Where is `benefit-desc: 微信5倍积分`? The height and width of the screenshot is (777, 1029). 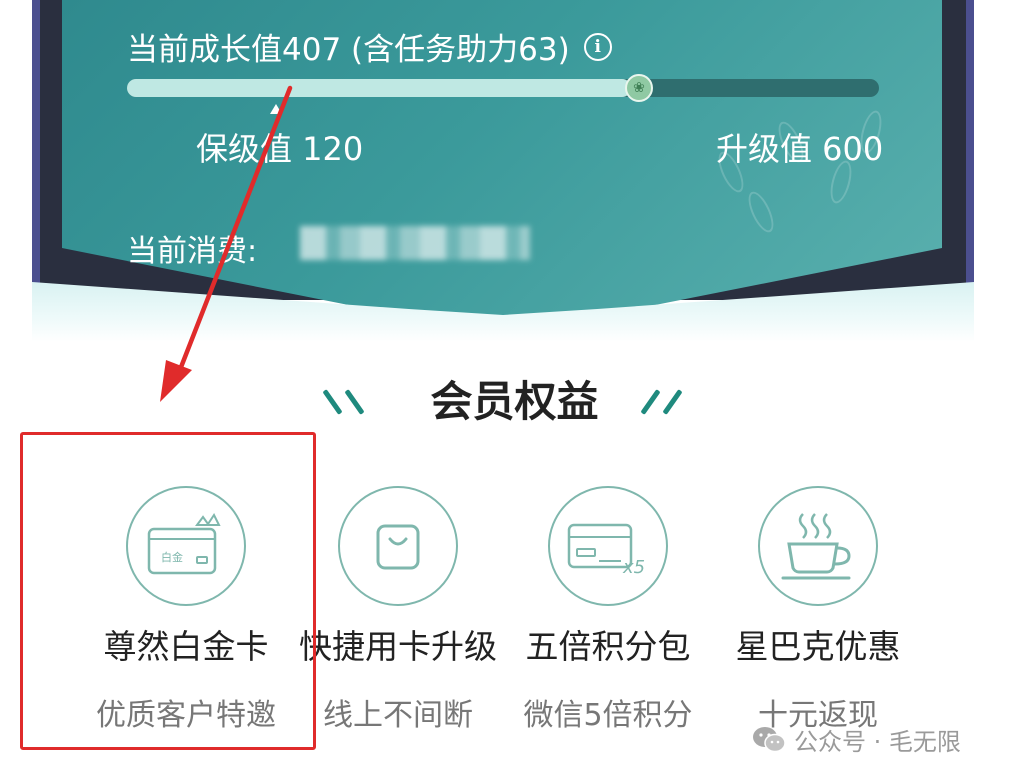
benefit-desc: 微信5倍积分 is located at coordinates (608, 715).